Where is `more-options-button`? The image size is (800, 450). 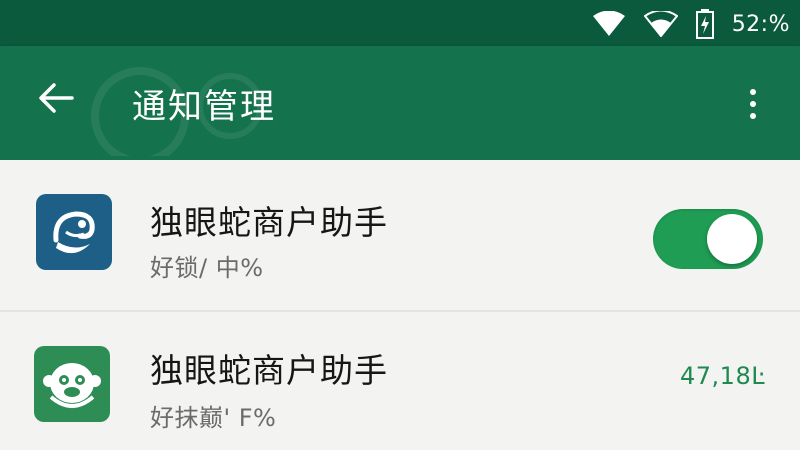 more-options-button is located at coordinates (753, 104).